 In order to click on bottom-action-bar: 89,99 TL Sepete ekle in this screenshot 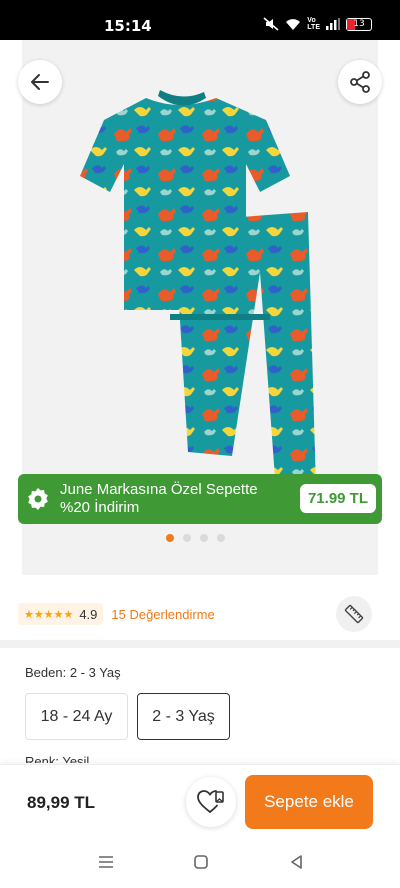, I will do `click(200, 802)`.